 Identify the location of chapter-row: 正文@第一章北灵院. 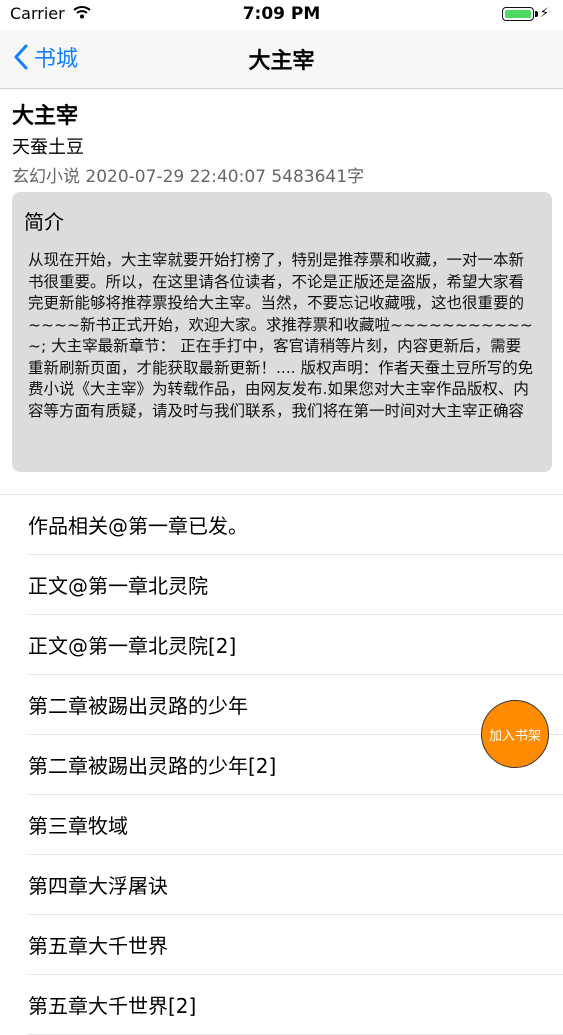
(295, 585).